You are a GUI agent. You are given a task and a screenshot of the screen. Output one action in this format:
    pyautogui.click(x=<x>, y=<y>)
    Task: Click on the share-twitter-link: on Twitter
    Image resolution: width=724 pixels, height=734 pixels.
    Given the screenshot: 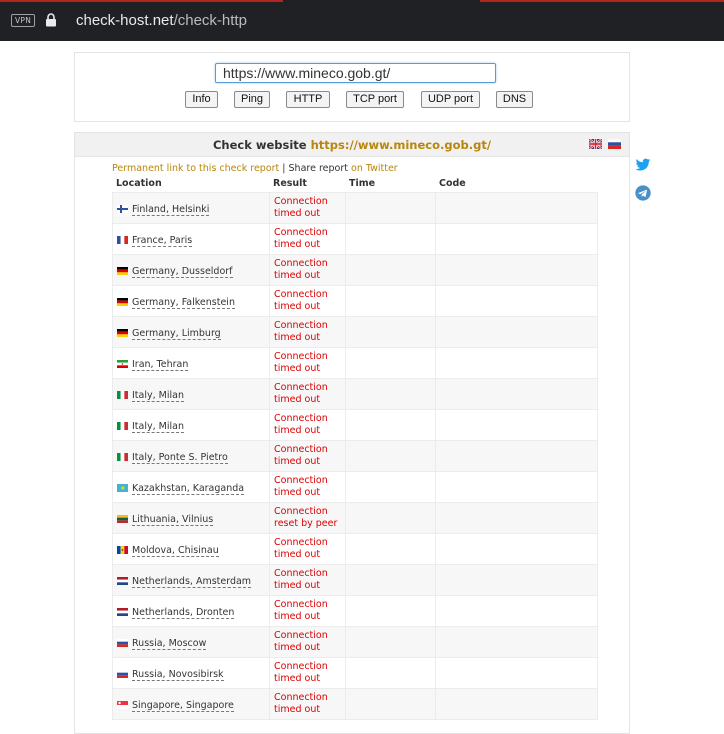 What is the action you would take?
    pyautogui.click(x=374, y=168)
    